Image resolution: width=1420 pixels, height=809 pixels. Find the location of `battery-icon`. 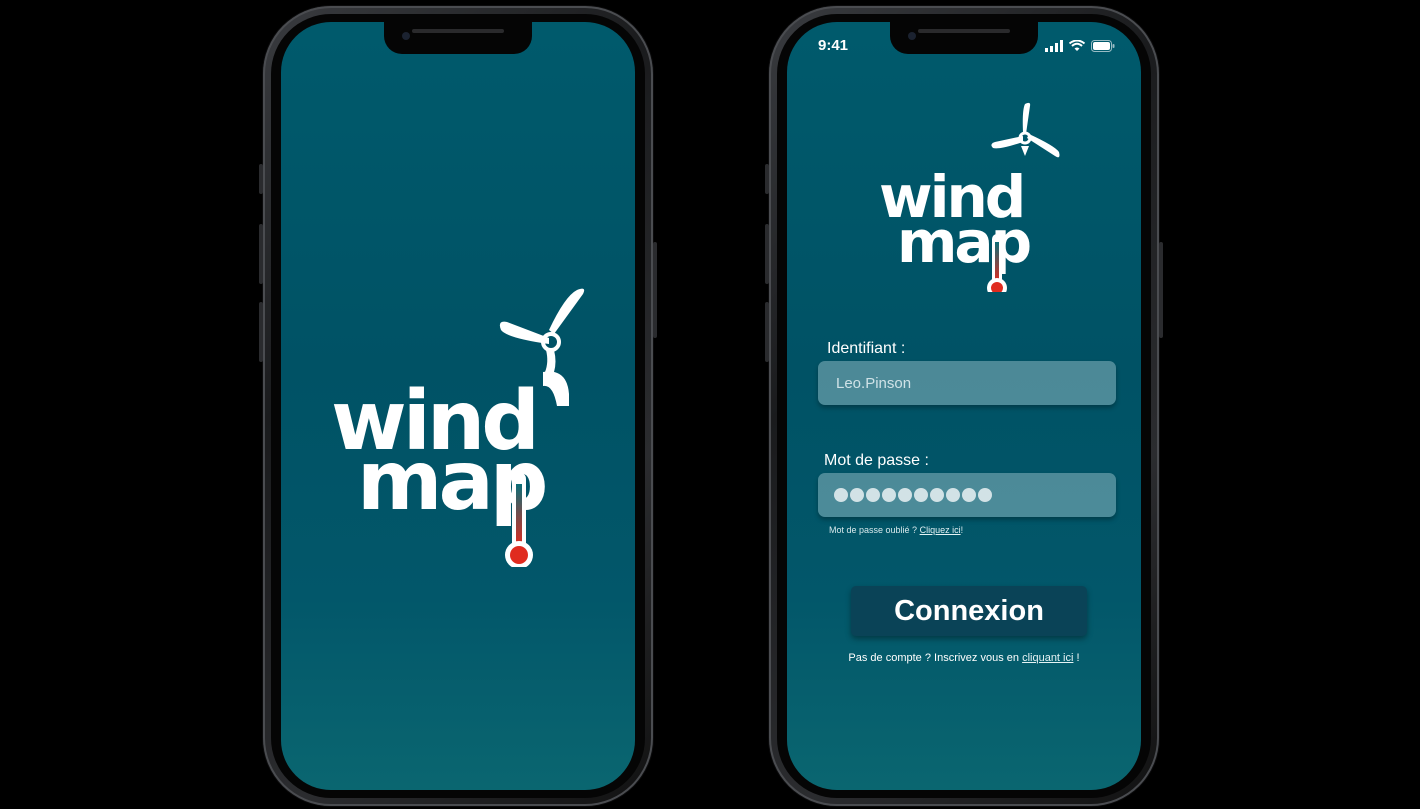

battery-icon is located at coordinates (1103, 46).